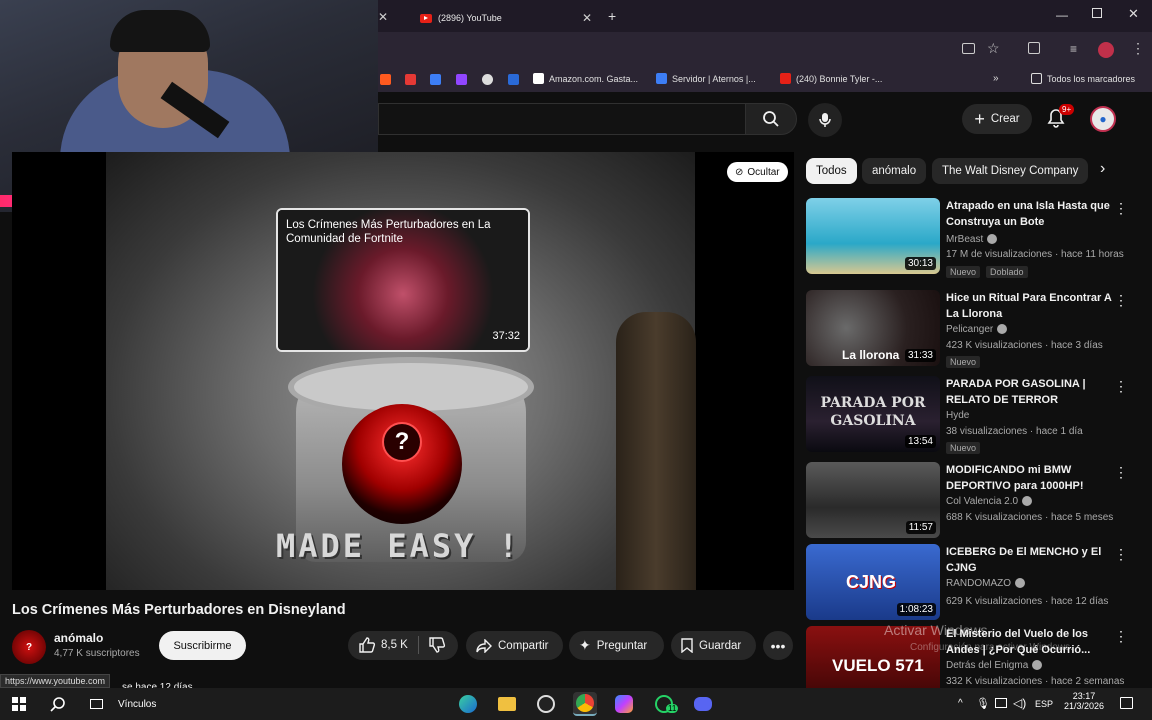 Image resolution: width=1152 pixels, height=720 pixels. What do you see at coordinates (1014, 431) in the screenshot?
I see `rec-meta: 38 visualizaciones · hace 1 día` at bounding box center [1014, 431].